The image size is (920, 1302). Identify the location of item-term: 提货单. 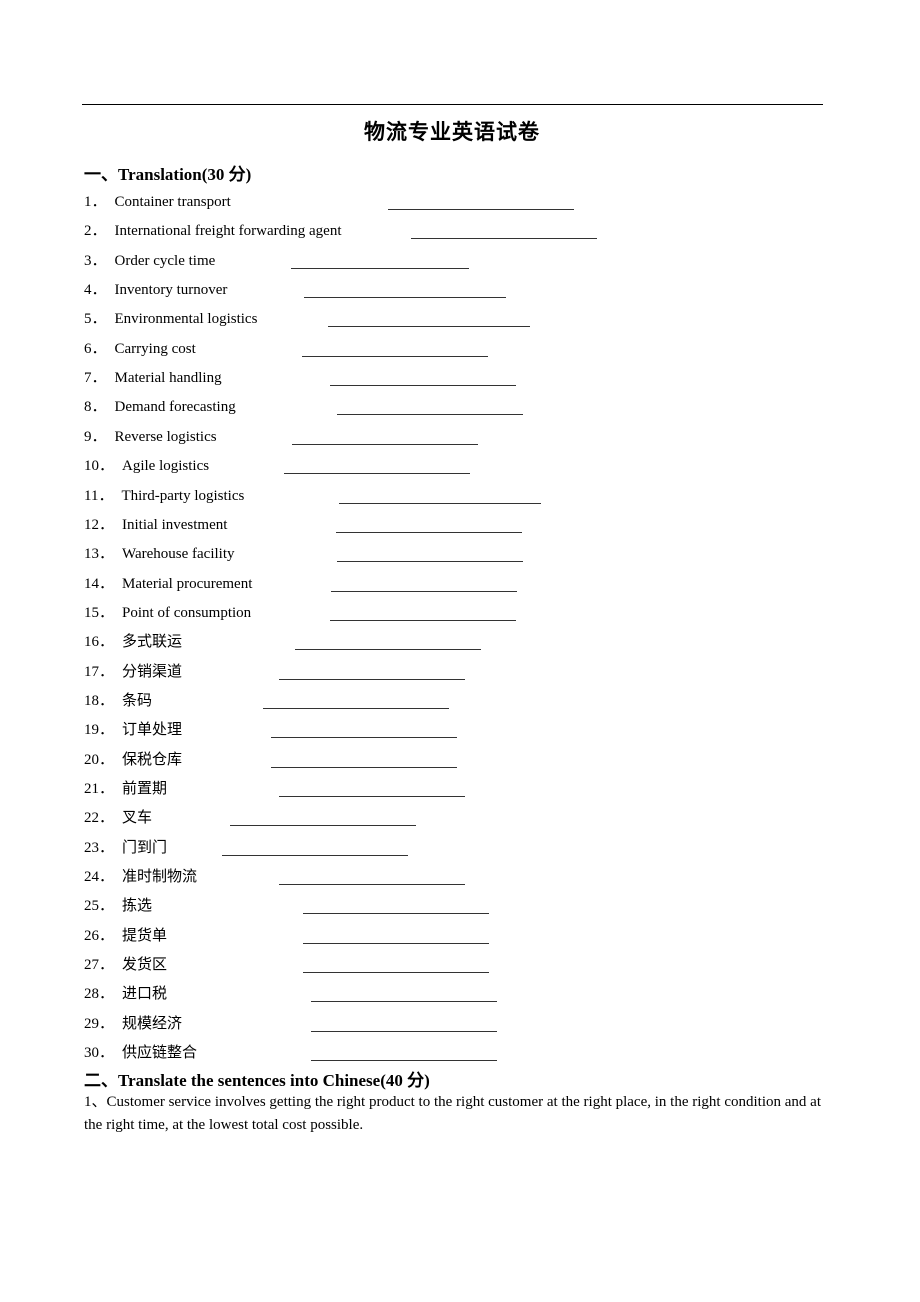
(145, 935).